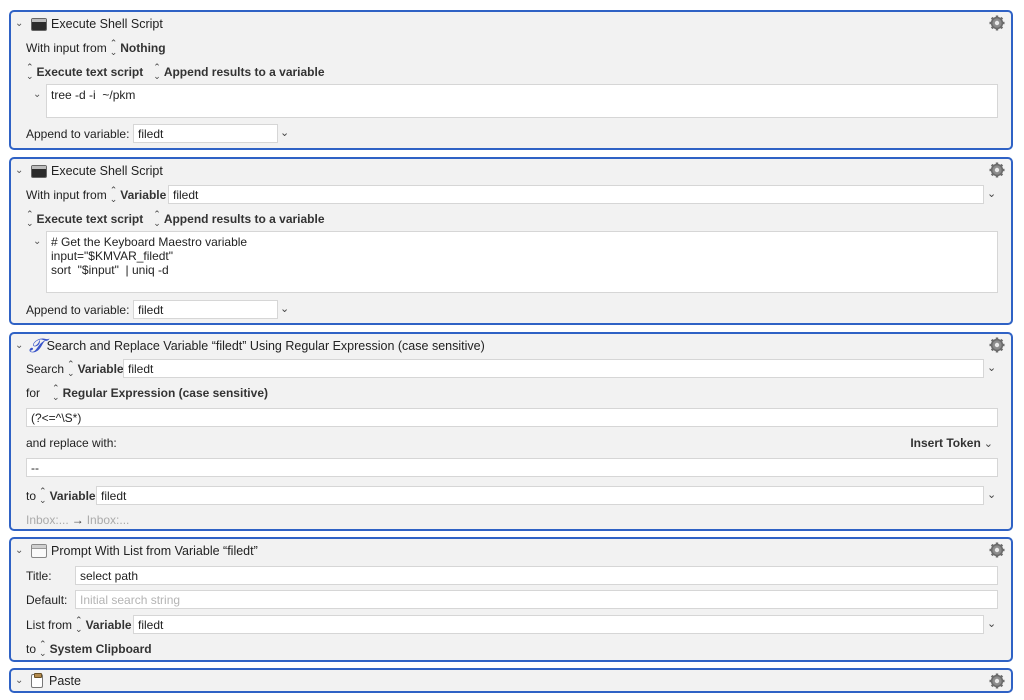 This screenshot has height=700, width=1024. Describe the element at coordinates (536, 575) in the screenshot. I see `prompt-title-field: select path` at that location.